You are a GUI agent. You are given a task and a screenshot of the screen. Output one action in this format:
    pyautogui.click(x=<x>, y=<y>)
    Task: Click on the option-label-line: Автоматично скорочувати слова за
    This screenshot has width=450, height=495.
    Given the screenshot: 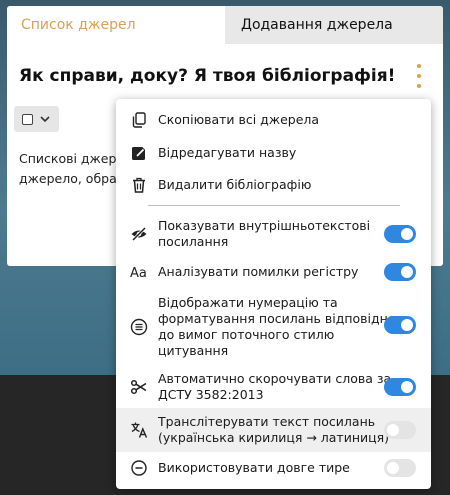 What is the action you would take?
    pyautogui.click(x=275, y=378)
    